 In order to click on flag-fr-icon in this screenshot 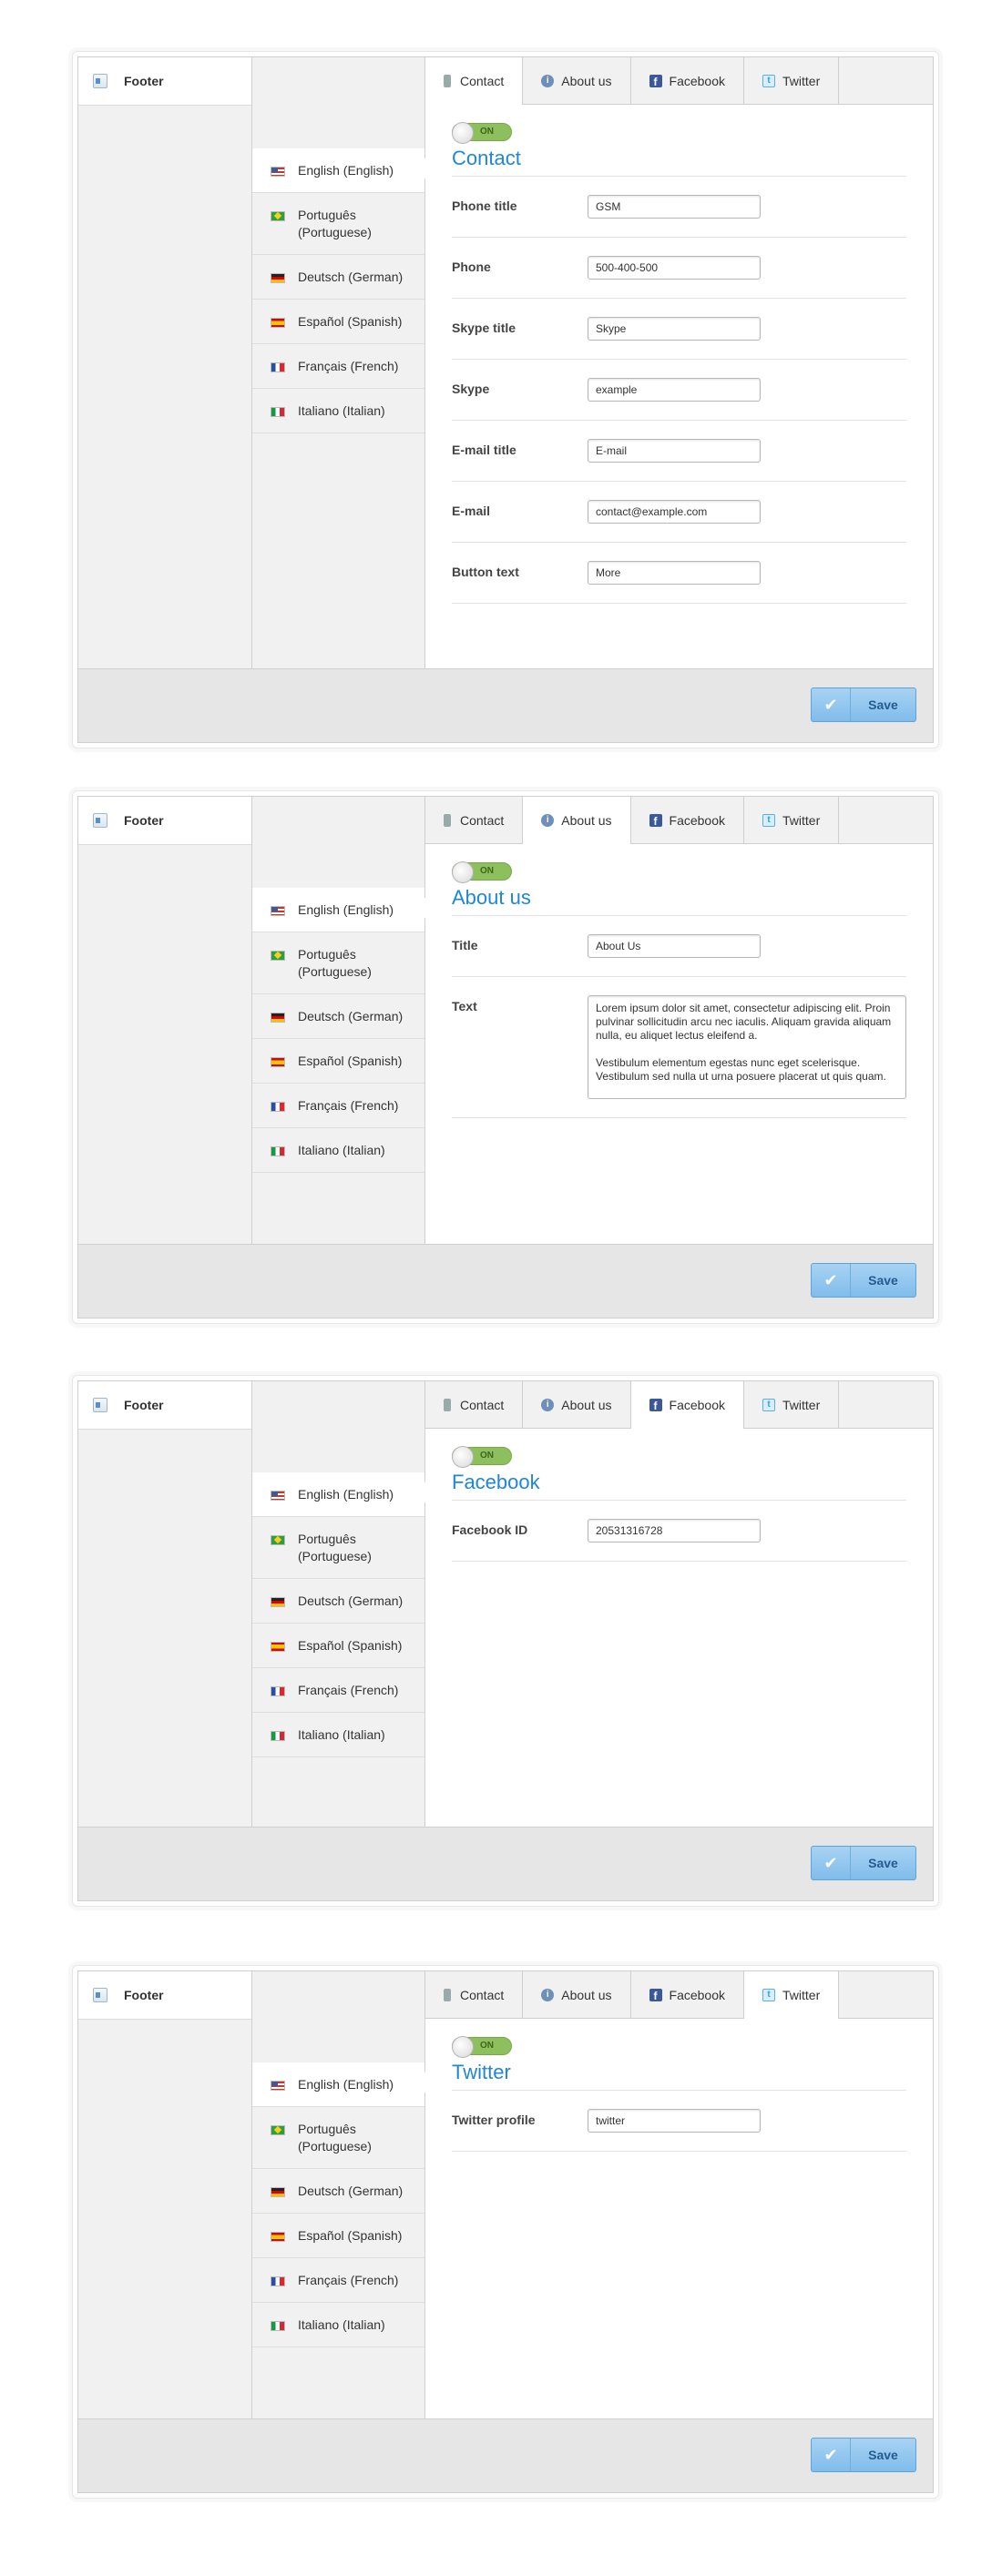, I will do `click(278, 2281)`.